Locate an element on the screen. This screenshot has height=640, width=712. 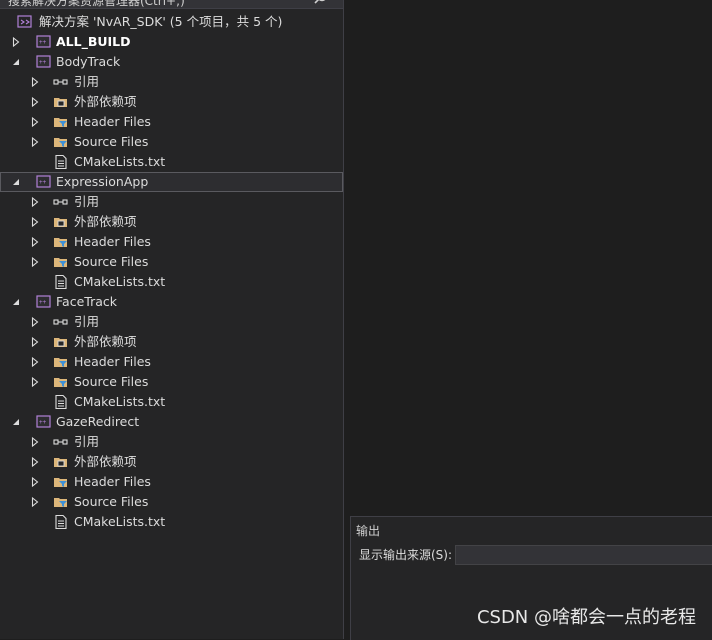
tree-item-label: GazeRedirect is located at coordinates (98, 421).